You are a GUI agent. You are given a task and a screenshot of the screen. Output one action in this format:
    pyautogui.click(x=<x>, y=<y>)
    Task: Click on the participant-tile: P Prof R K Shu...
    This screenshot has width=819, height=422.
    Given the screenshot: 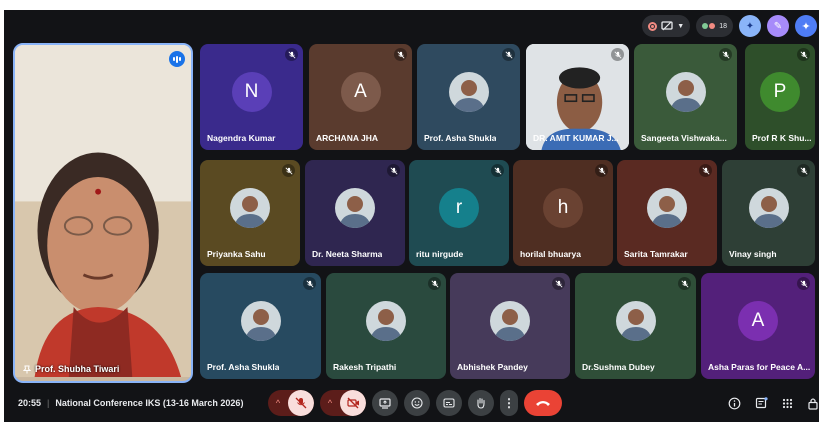 What is the action you would take?
    pyautogui.click(x=780, y=97)
    